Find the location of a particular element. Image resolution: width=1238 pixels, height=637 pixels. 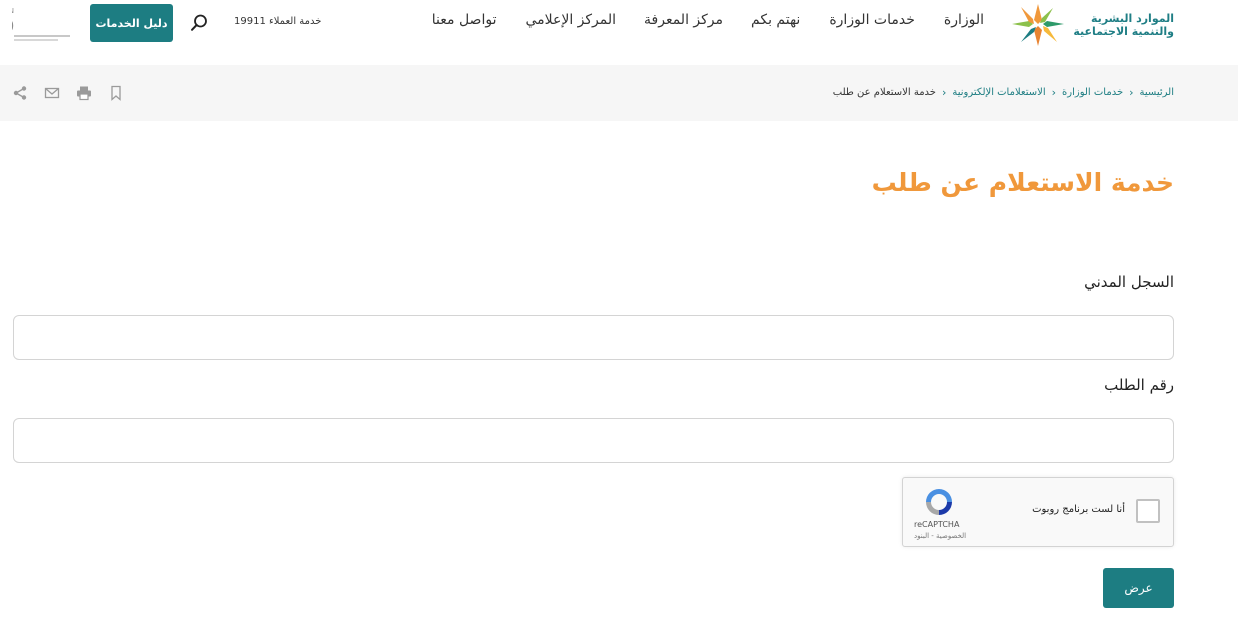

breadcrumb-home: الرئيسية is located at coordinates (1157, 92).